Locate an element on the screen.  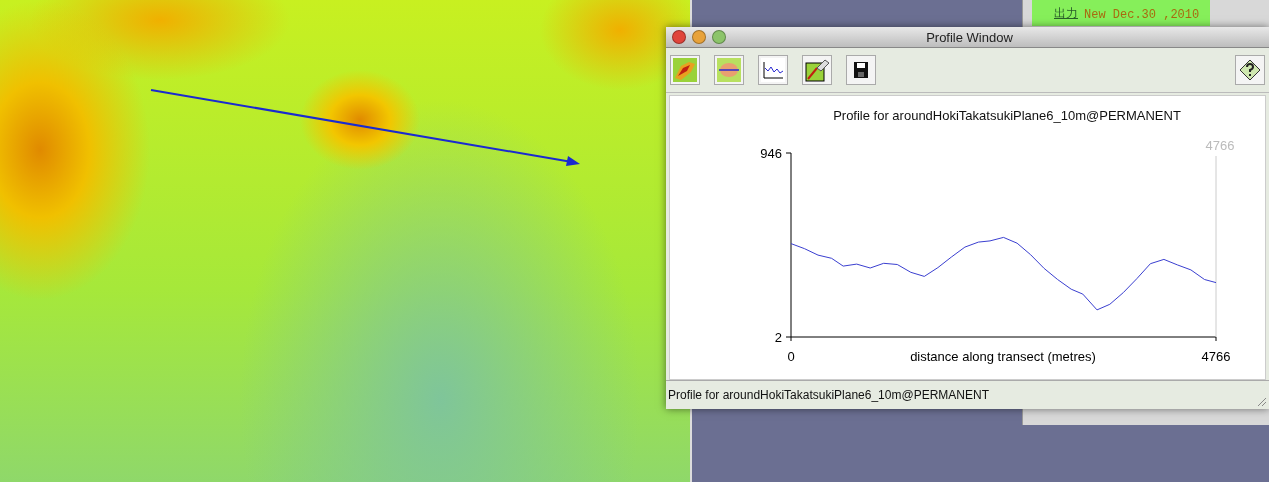
zoom-icon is located at coordinates (719, 37).